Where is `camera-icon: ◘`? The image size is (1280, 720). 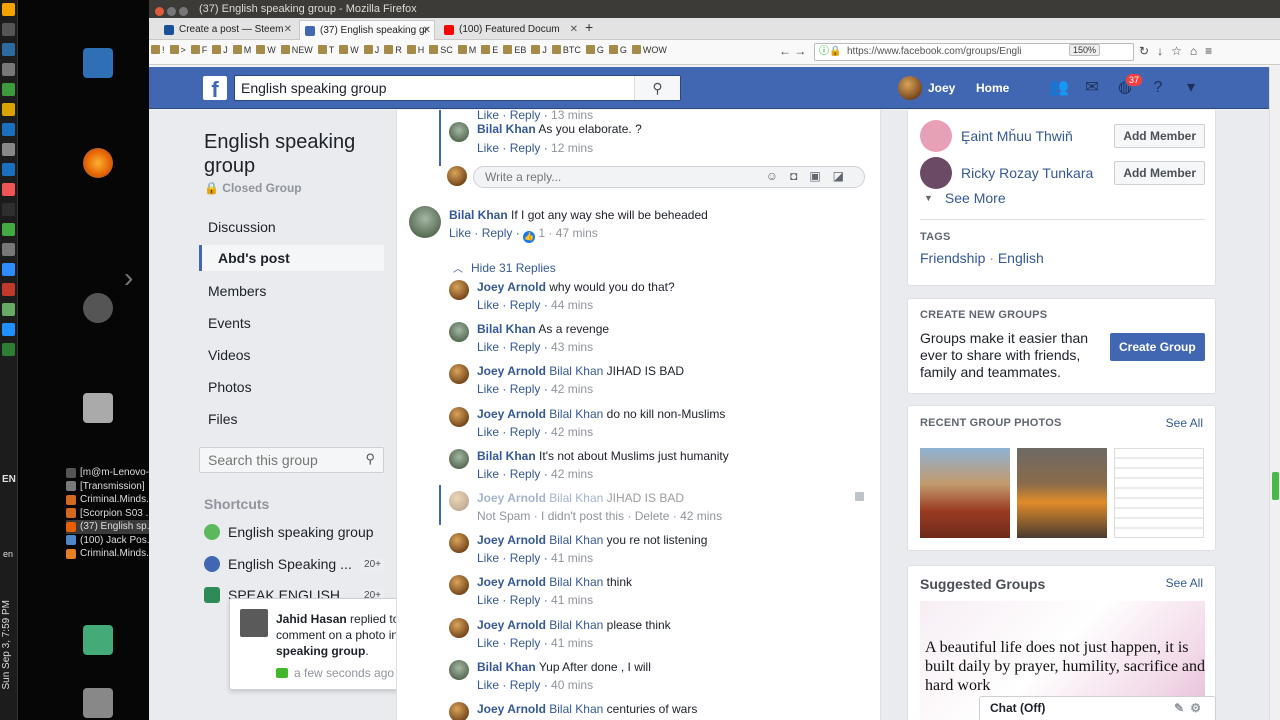 camera-icon: ◘ is located at coordinates (799, 176).